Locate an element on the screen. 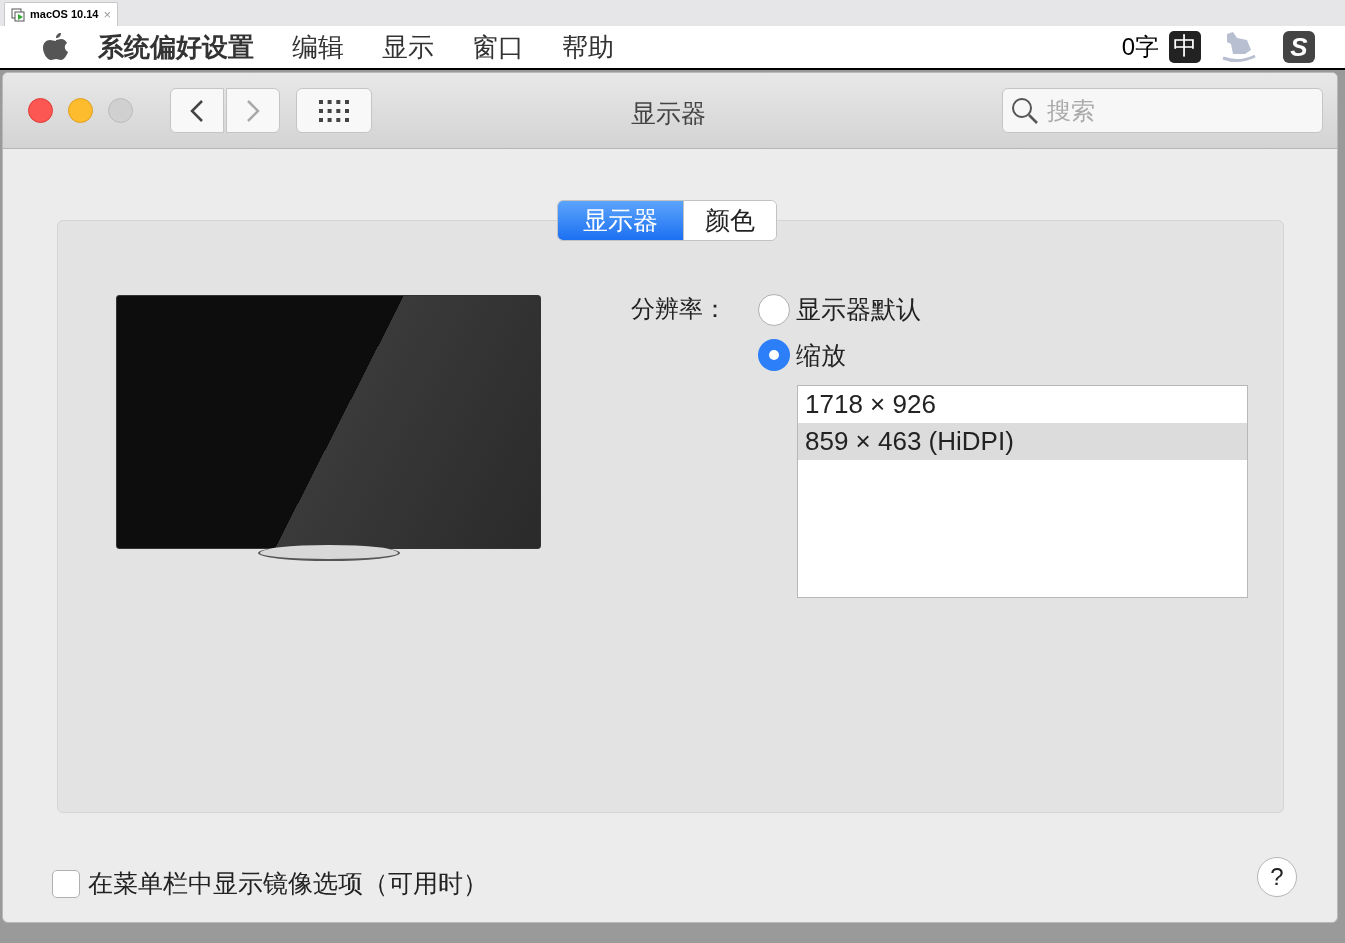 This screenshot has width=1345, height=943. show-all-button is located at coordinates (334, 110).